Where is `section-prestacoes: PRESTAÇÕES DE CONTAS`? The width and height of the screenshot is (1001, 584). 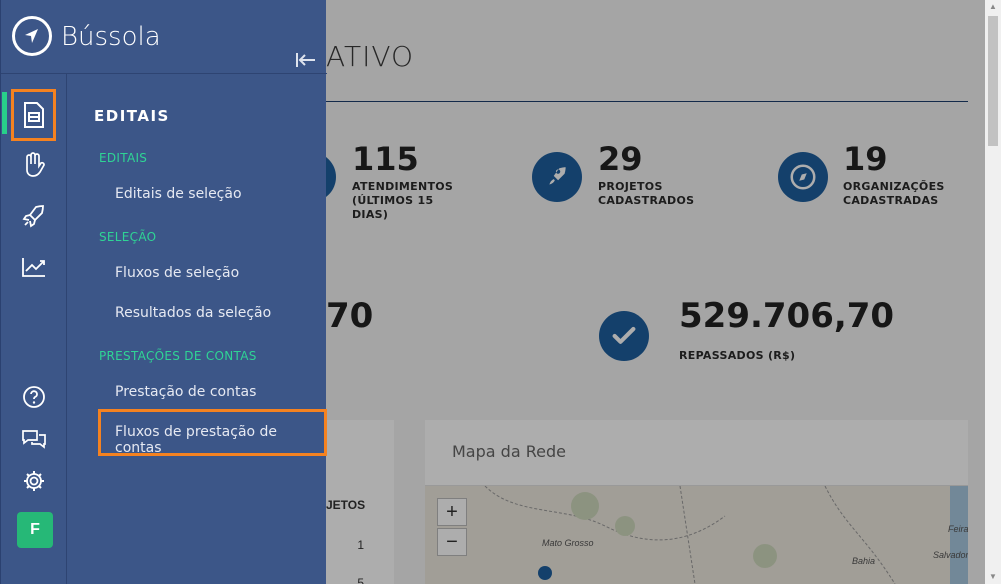 section-prestacoes: PRESTAÇÕES DE CONTAS is located at coordinates (178, 356).